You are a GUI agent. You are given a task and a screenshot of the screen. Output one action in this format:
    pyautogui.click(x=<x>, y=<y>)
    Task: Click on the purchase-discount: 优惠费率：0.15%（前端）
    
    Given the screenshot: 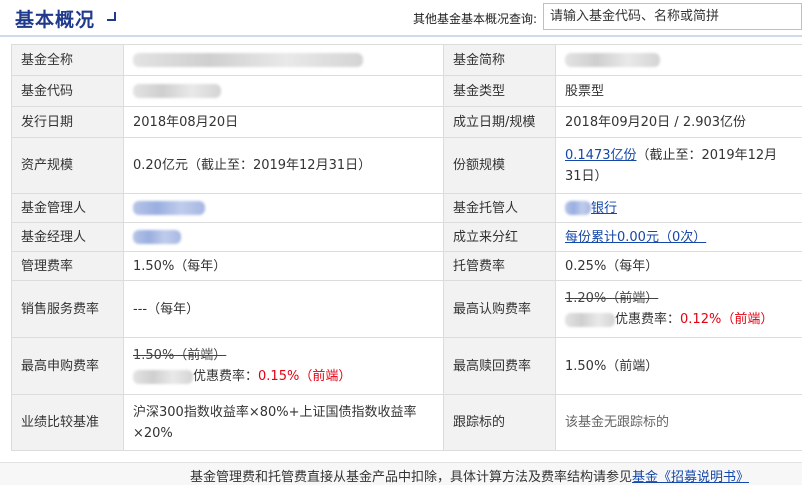 What is the action you would take?
    pyautogui.click(x=283, y=376)
    